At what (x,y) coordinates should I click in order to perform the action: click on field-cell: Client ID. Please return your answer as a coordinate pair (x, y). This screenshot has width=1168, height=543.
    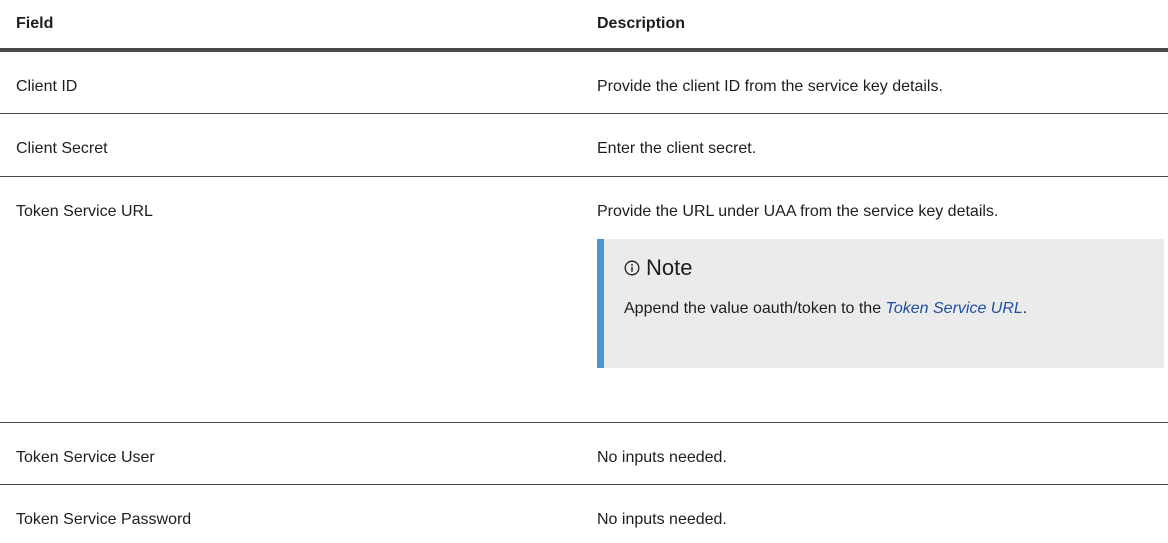
    Looking at the image, I should click on (47, 86).